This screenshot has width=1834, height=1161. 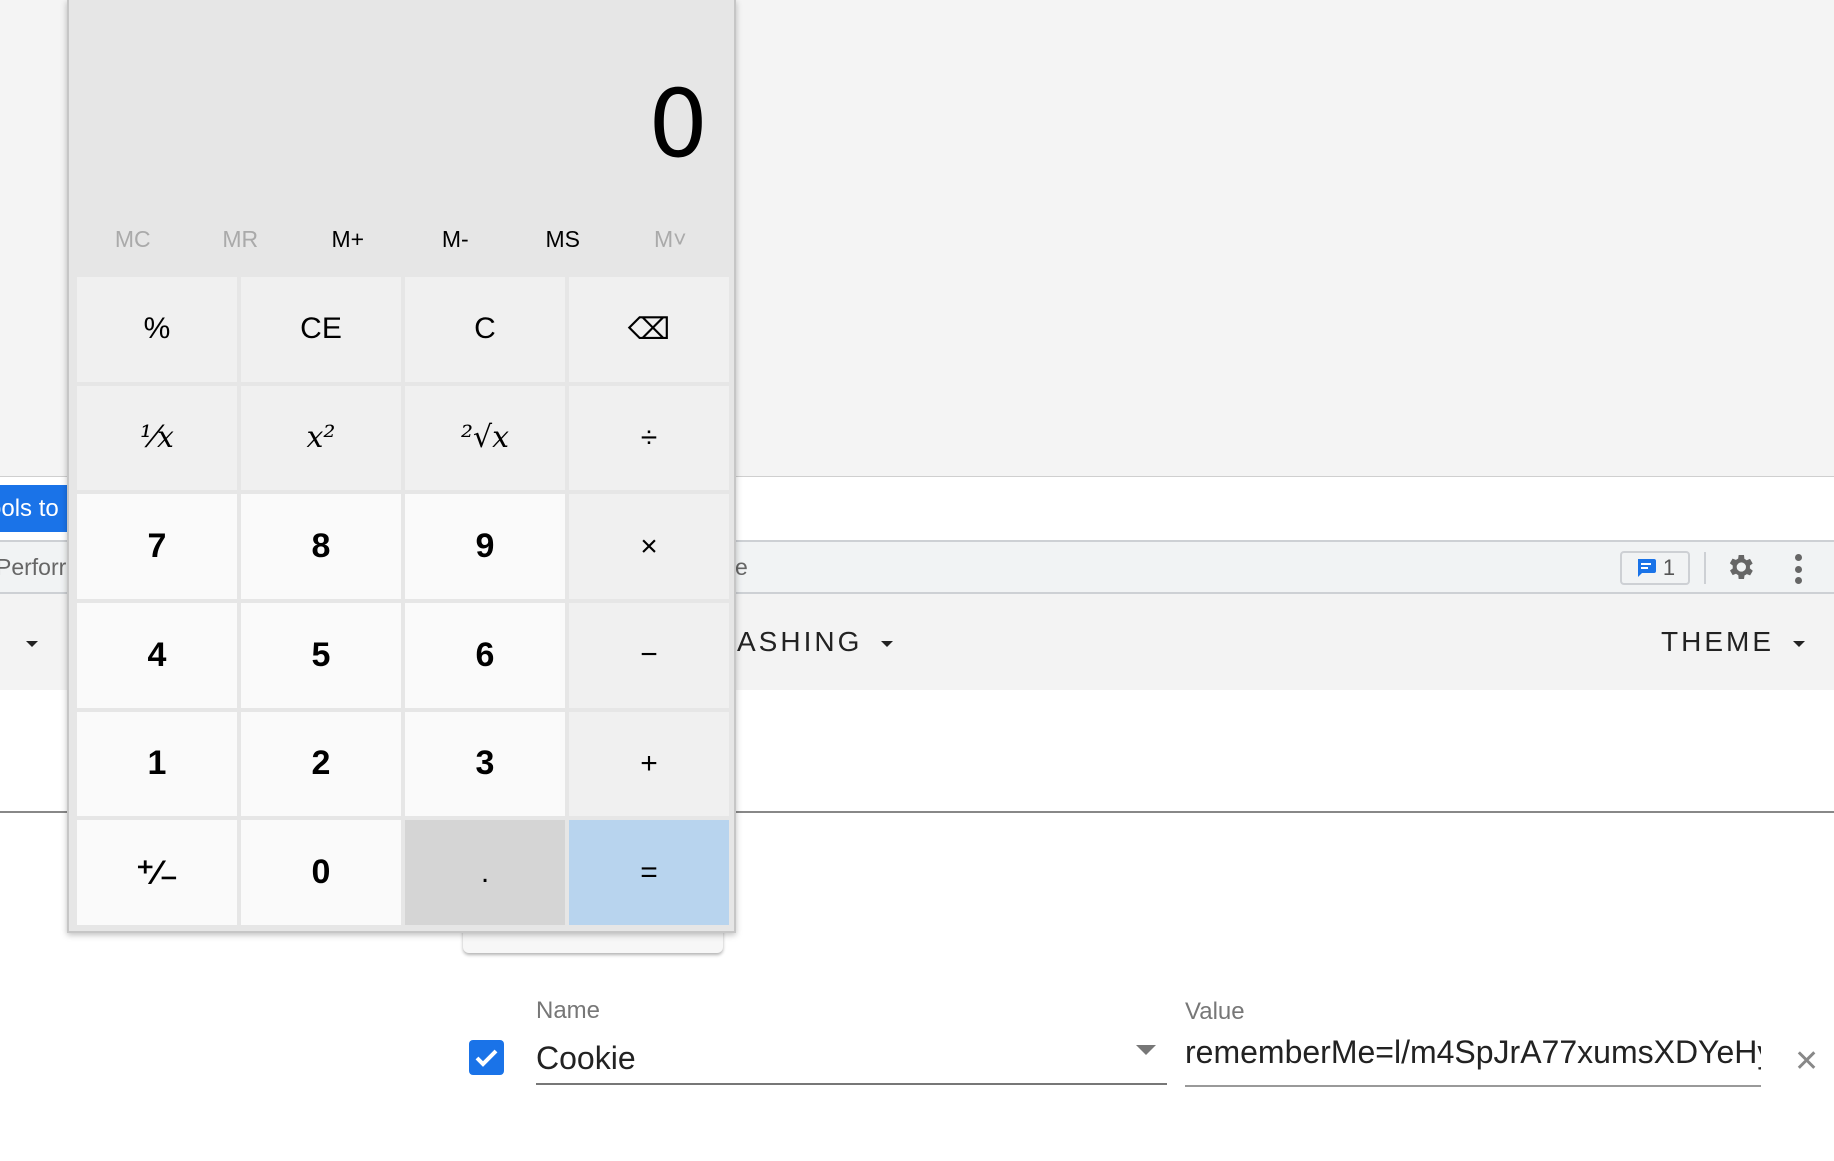 What do you see at coordinates (741, 567) in the screenshot?
I see `toolbar-text: e` at bounding box center [741, 567].